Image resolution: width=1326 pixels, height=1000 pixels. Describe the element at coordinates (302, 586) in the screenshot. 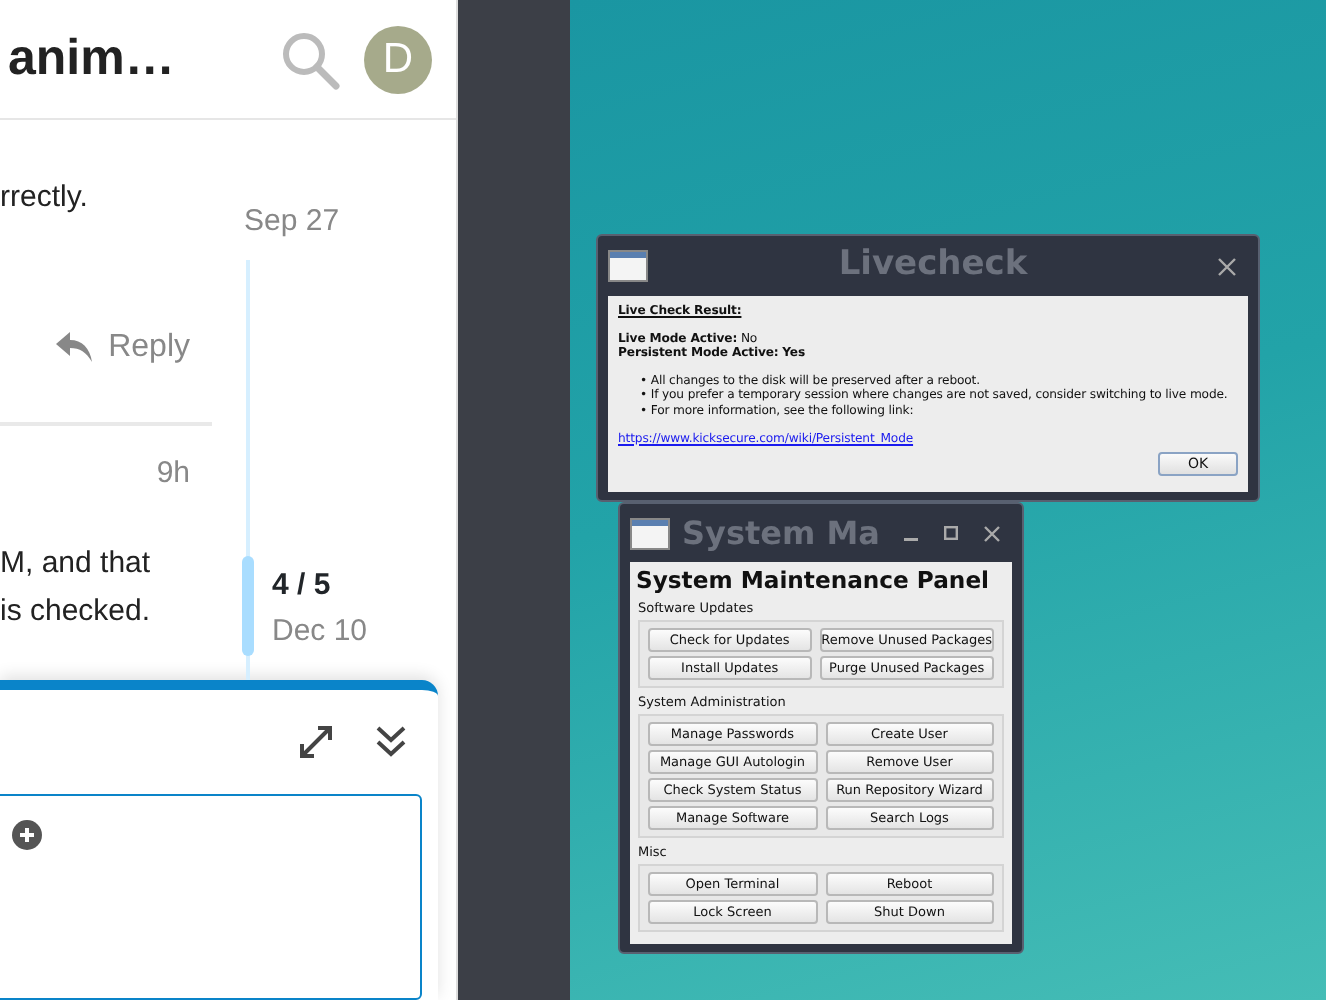

I see `timeline-position: 4 / 5` at that location.